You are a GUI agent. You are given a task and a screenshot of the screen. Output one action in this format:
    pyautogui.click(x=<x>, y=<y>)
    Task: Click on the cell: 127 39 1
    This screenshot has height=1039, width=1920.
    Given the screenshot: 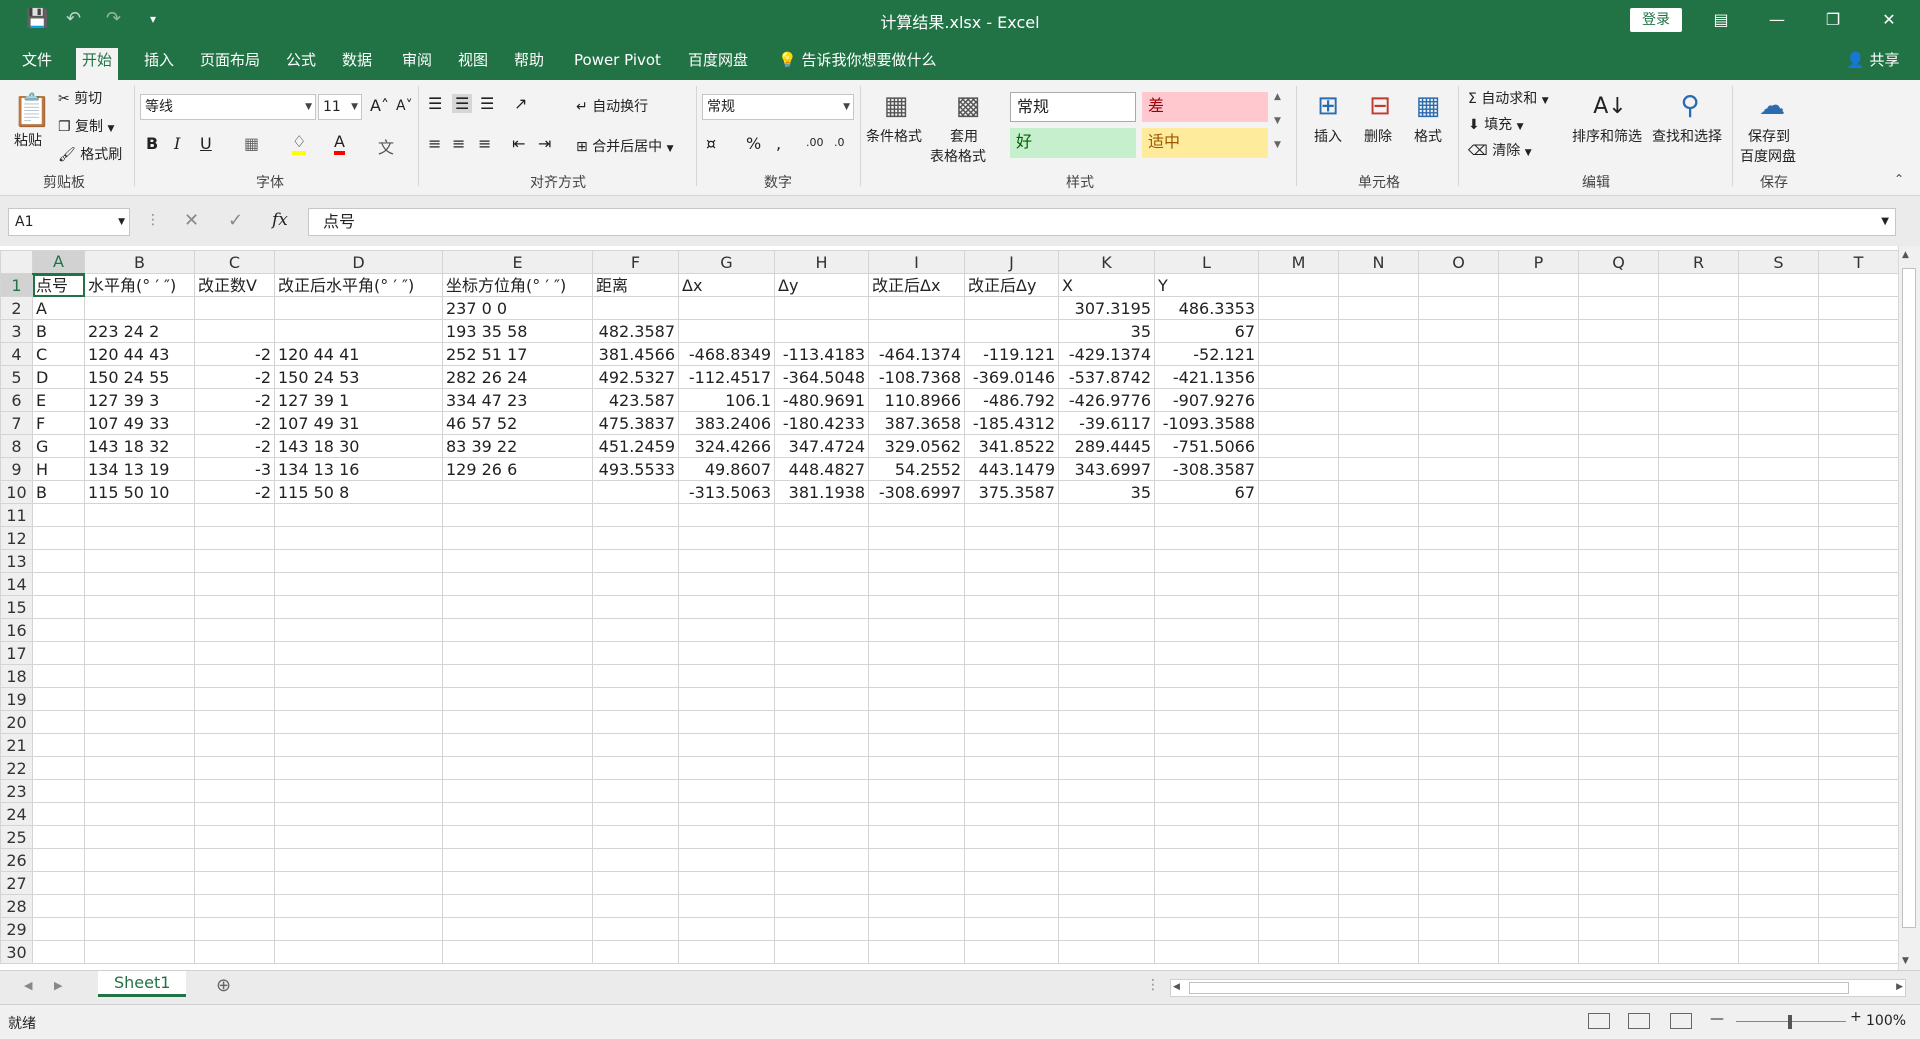 What is the action you would take?
    pyautogui.click(x=358, y=400)
    